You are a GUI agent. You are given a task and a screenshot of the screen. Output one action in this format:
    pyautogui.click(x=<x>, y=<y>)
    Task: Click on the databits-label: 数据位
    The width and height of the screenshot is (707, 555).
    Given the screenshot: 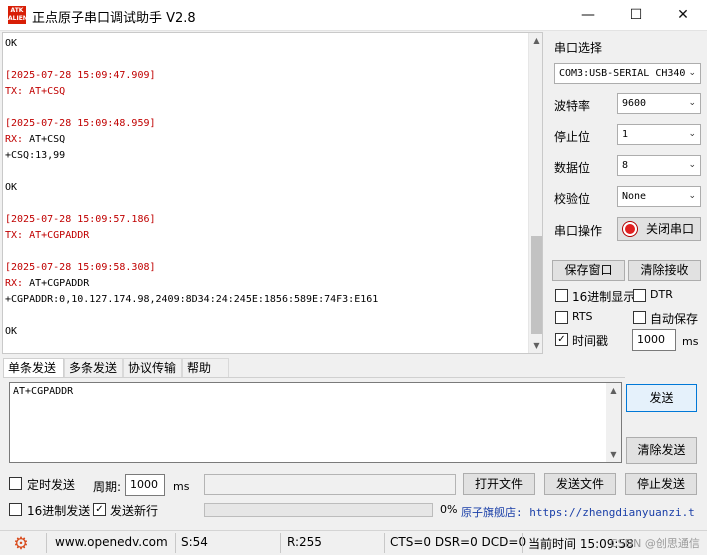 What is the action you would take?
    pyautogui.click(x=572, y=168)
    